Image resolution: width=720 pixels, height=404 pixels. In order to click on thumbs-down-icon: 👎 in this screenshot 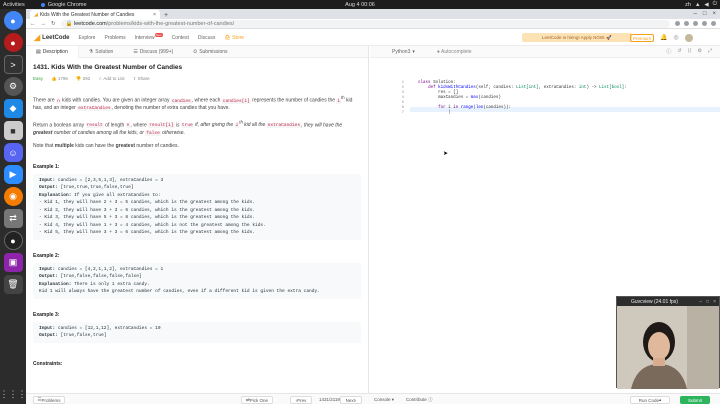, I will do `click(79, 78)`.